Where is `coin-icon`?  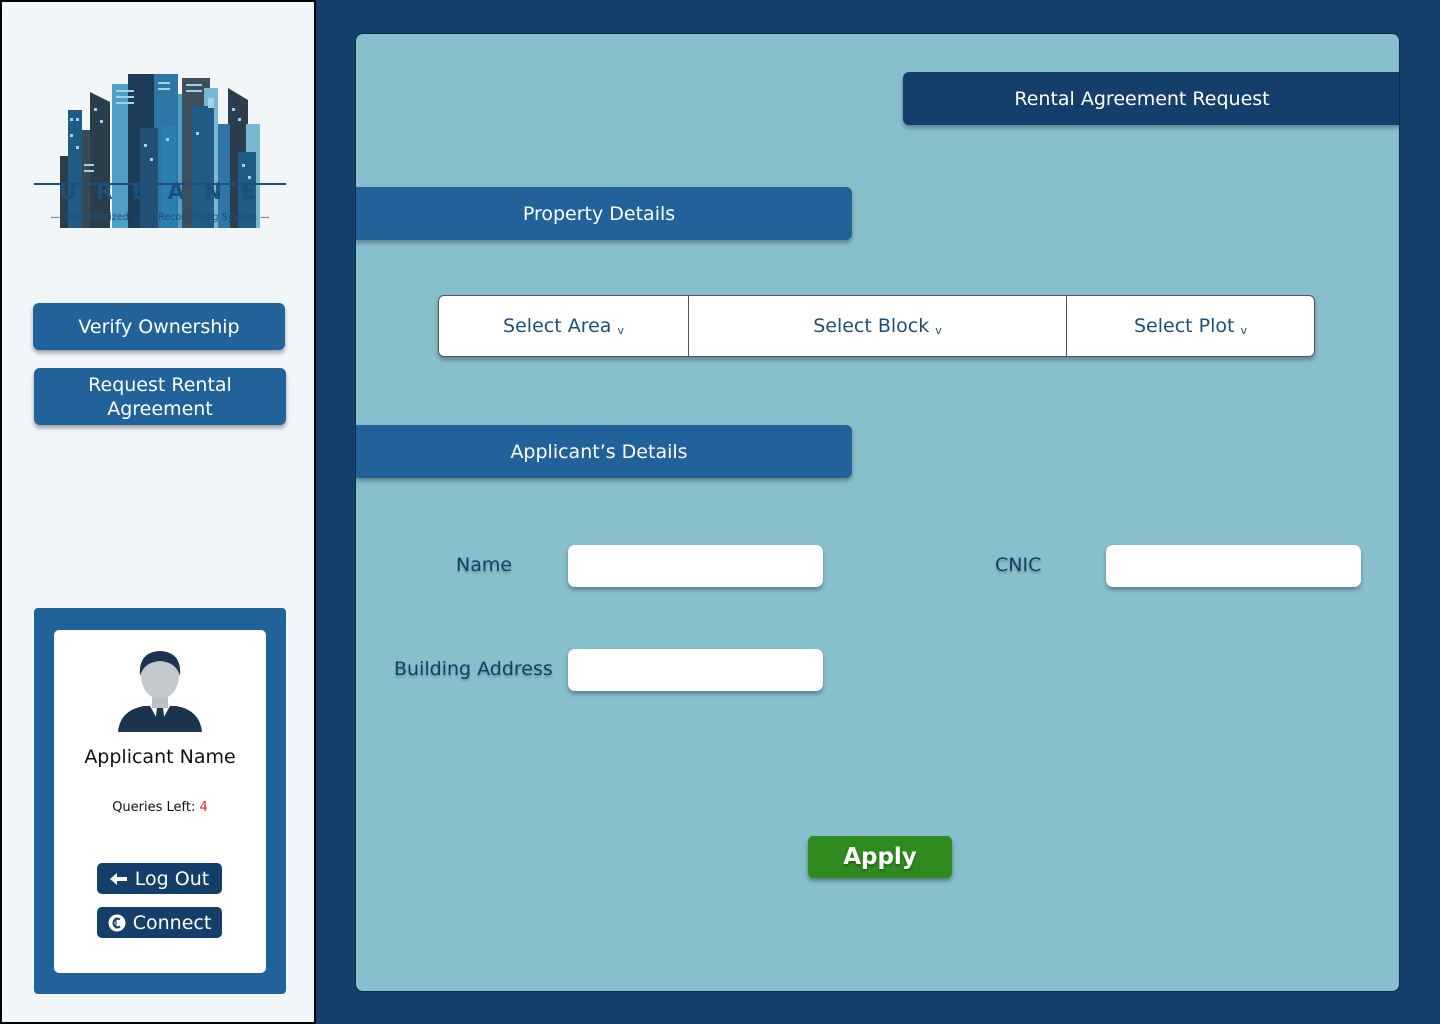
coin-icon is located at coordinates (117, 922).